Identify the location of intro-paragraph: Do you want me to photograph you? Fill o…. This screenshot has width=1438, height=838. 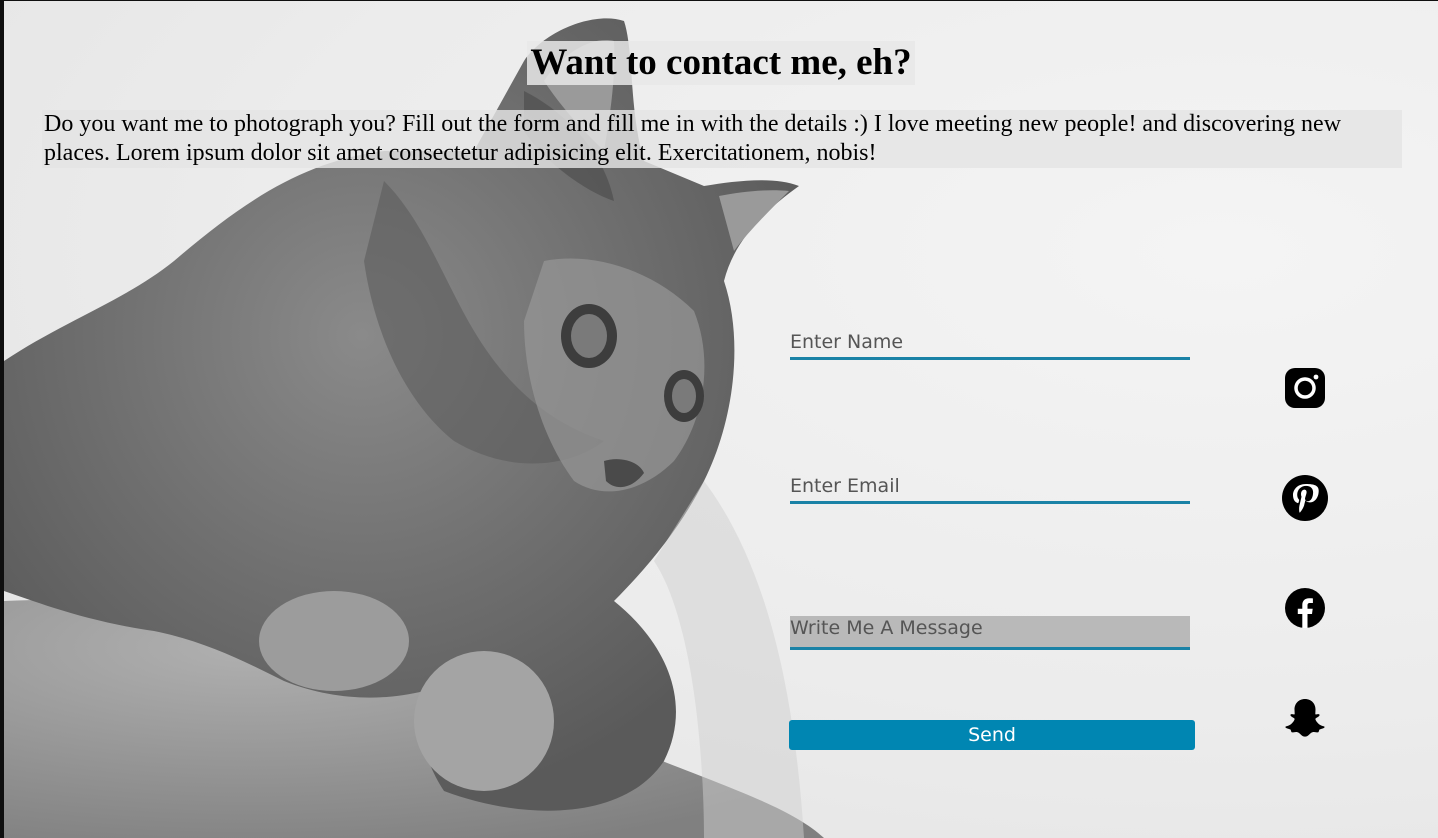
(722, 139).